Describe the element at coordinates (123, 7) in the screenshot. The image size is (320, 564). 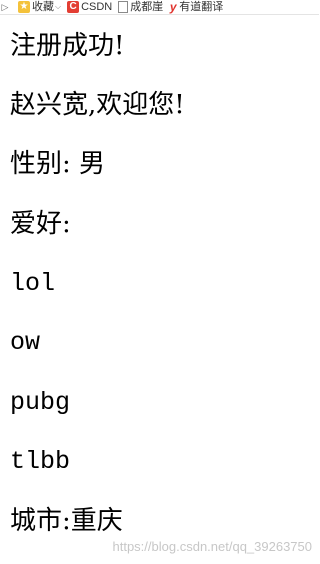
I see `page-icon` at that location.